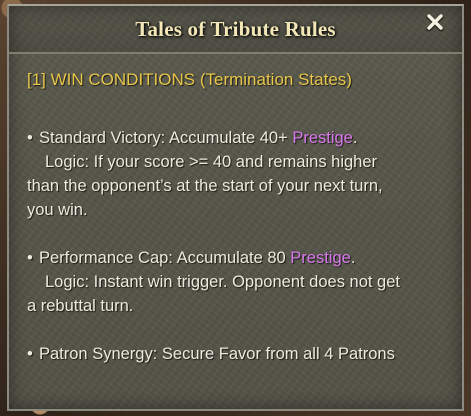  I want to click on dialog-title: Tales of Tribute Rules, so click(235, 29).